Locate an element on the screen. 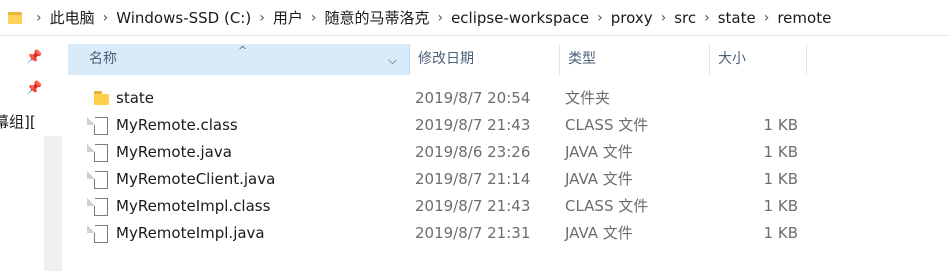 The width and height of the screenshot is (949, 271). breadcrumb-src: src is located at coordinates (685, 18).